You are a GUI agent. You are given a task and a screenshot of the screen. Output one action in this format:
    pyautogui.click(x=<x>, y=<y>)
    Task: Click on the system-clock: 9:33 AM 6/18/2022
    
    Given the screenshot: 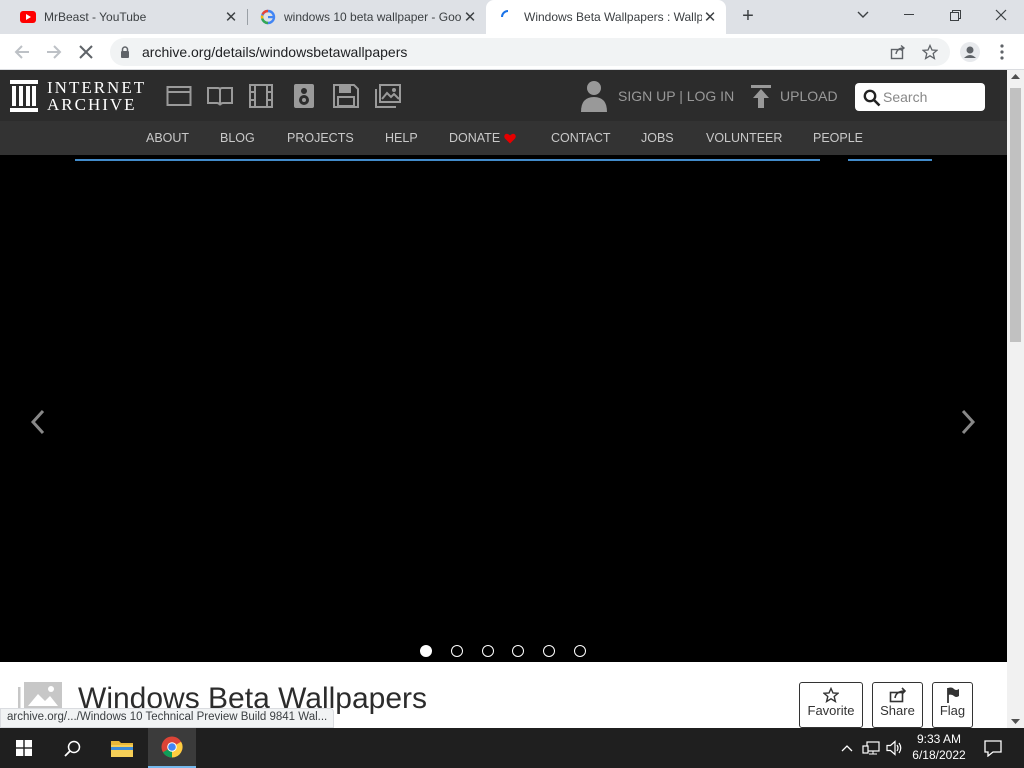 What is the action you would take?
    pyautogui.click(x=939, y=748)
    